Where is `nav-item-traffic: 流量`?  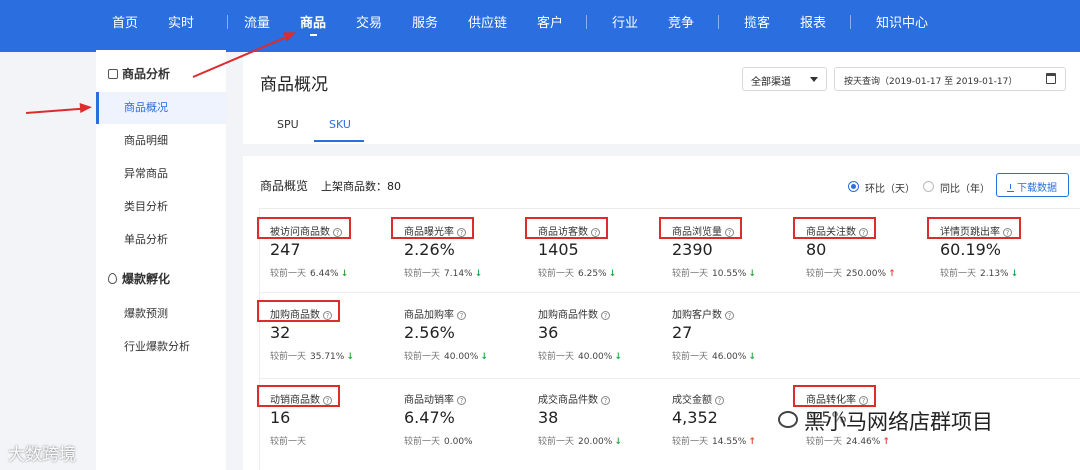 nav-item-traffic: 流量 is located at coordinates (257, 21).